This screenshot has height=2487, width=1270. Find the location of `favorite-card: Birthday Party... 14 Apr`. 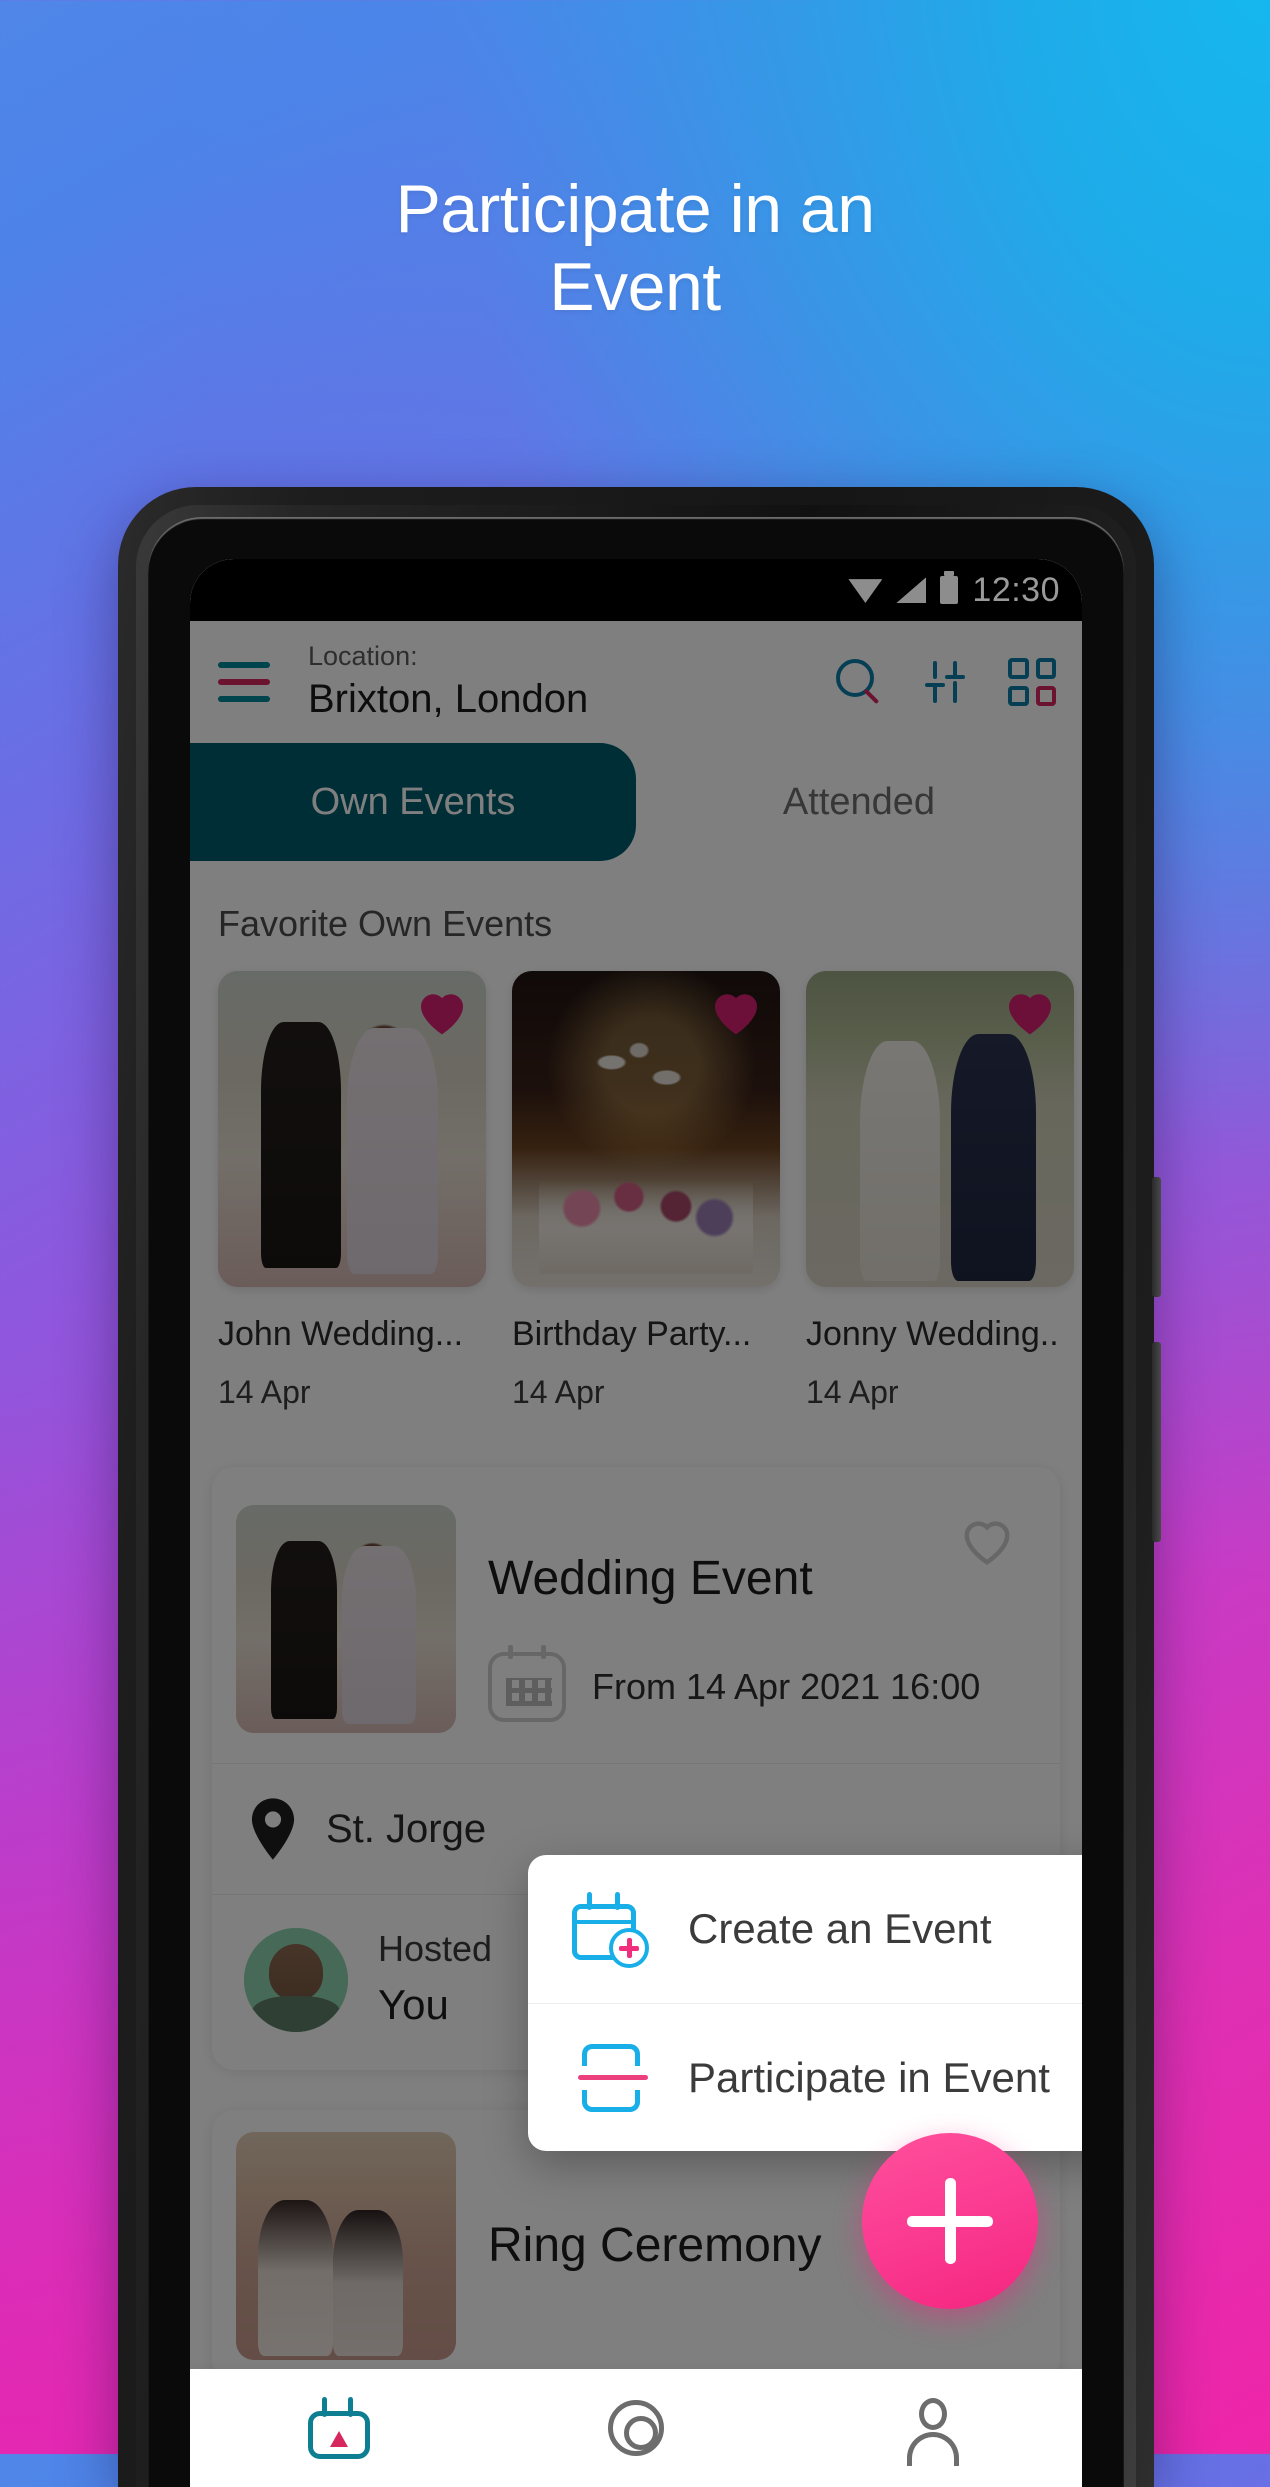

favorite-card: Birthday Party... 14 Apr is located at coordinates (646, 1191).